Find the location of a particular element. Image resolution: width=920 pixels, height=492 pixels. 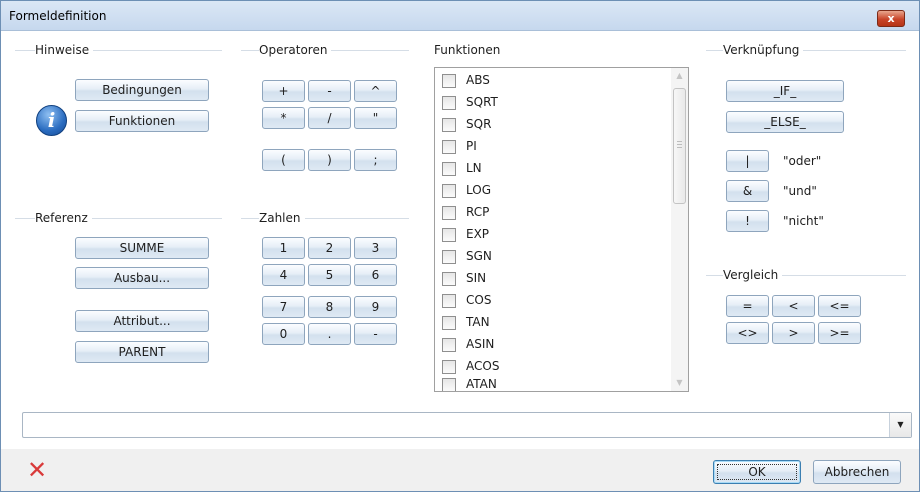

group-verknuepfung-label: Verknüpfung is located at coordinates (763, 50).